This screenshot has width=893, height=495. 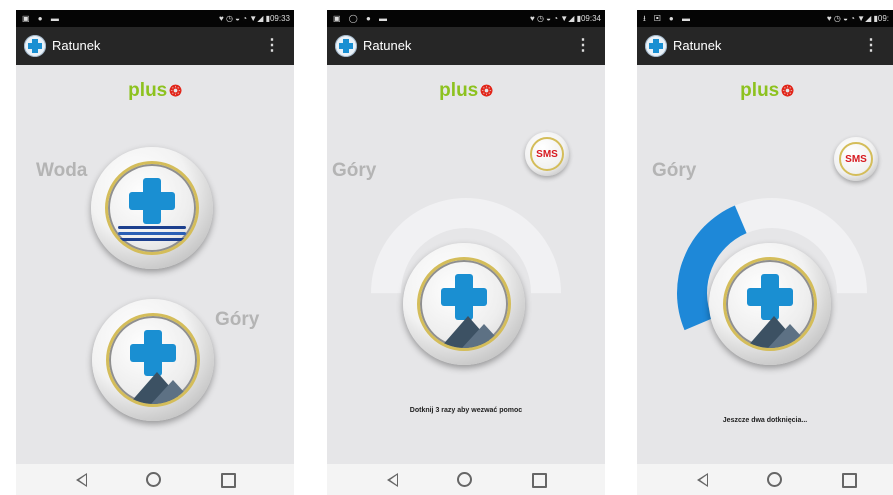 I want to click on status-right: ♥ ◷ ◒ ◔ ▼◢ ▮09:, so click(x=857, y=18).